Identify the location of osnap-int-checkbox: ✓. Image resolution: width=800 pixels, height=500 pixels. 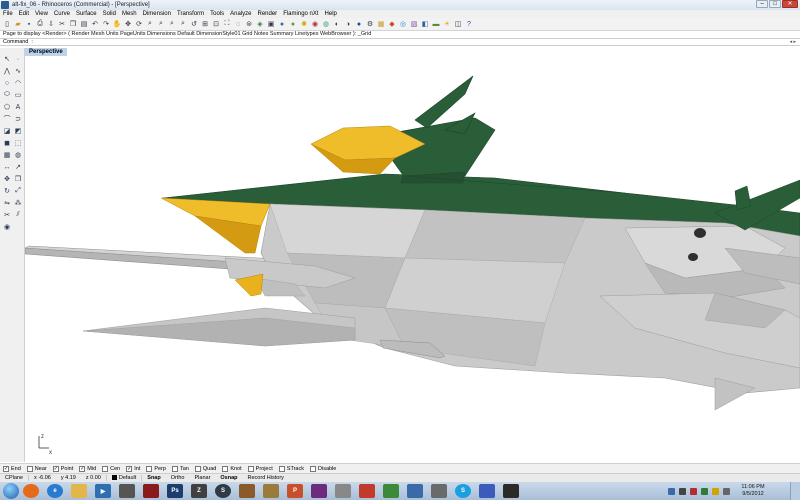
(129, 468).